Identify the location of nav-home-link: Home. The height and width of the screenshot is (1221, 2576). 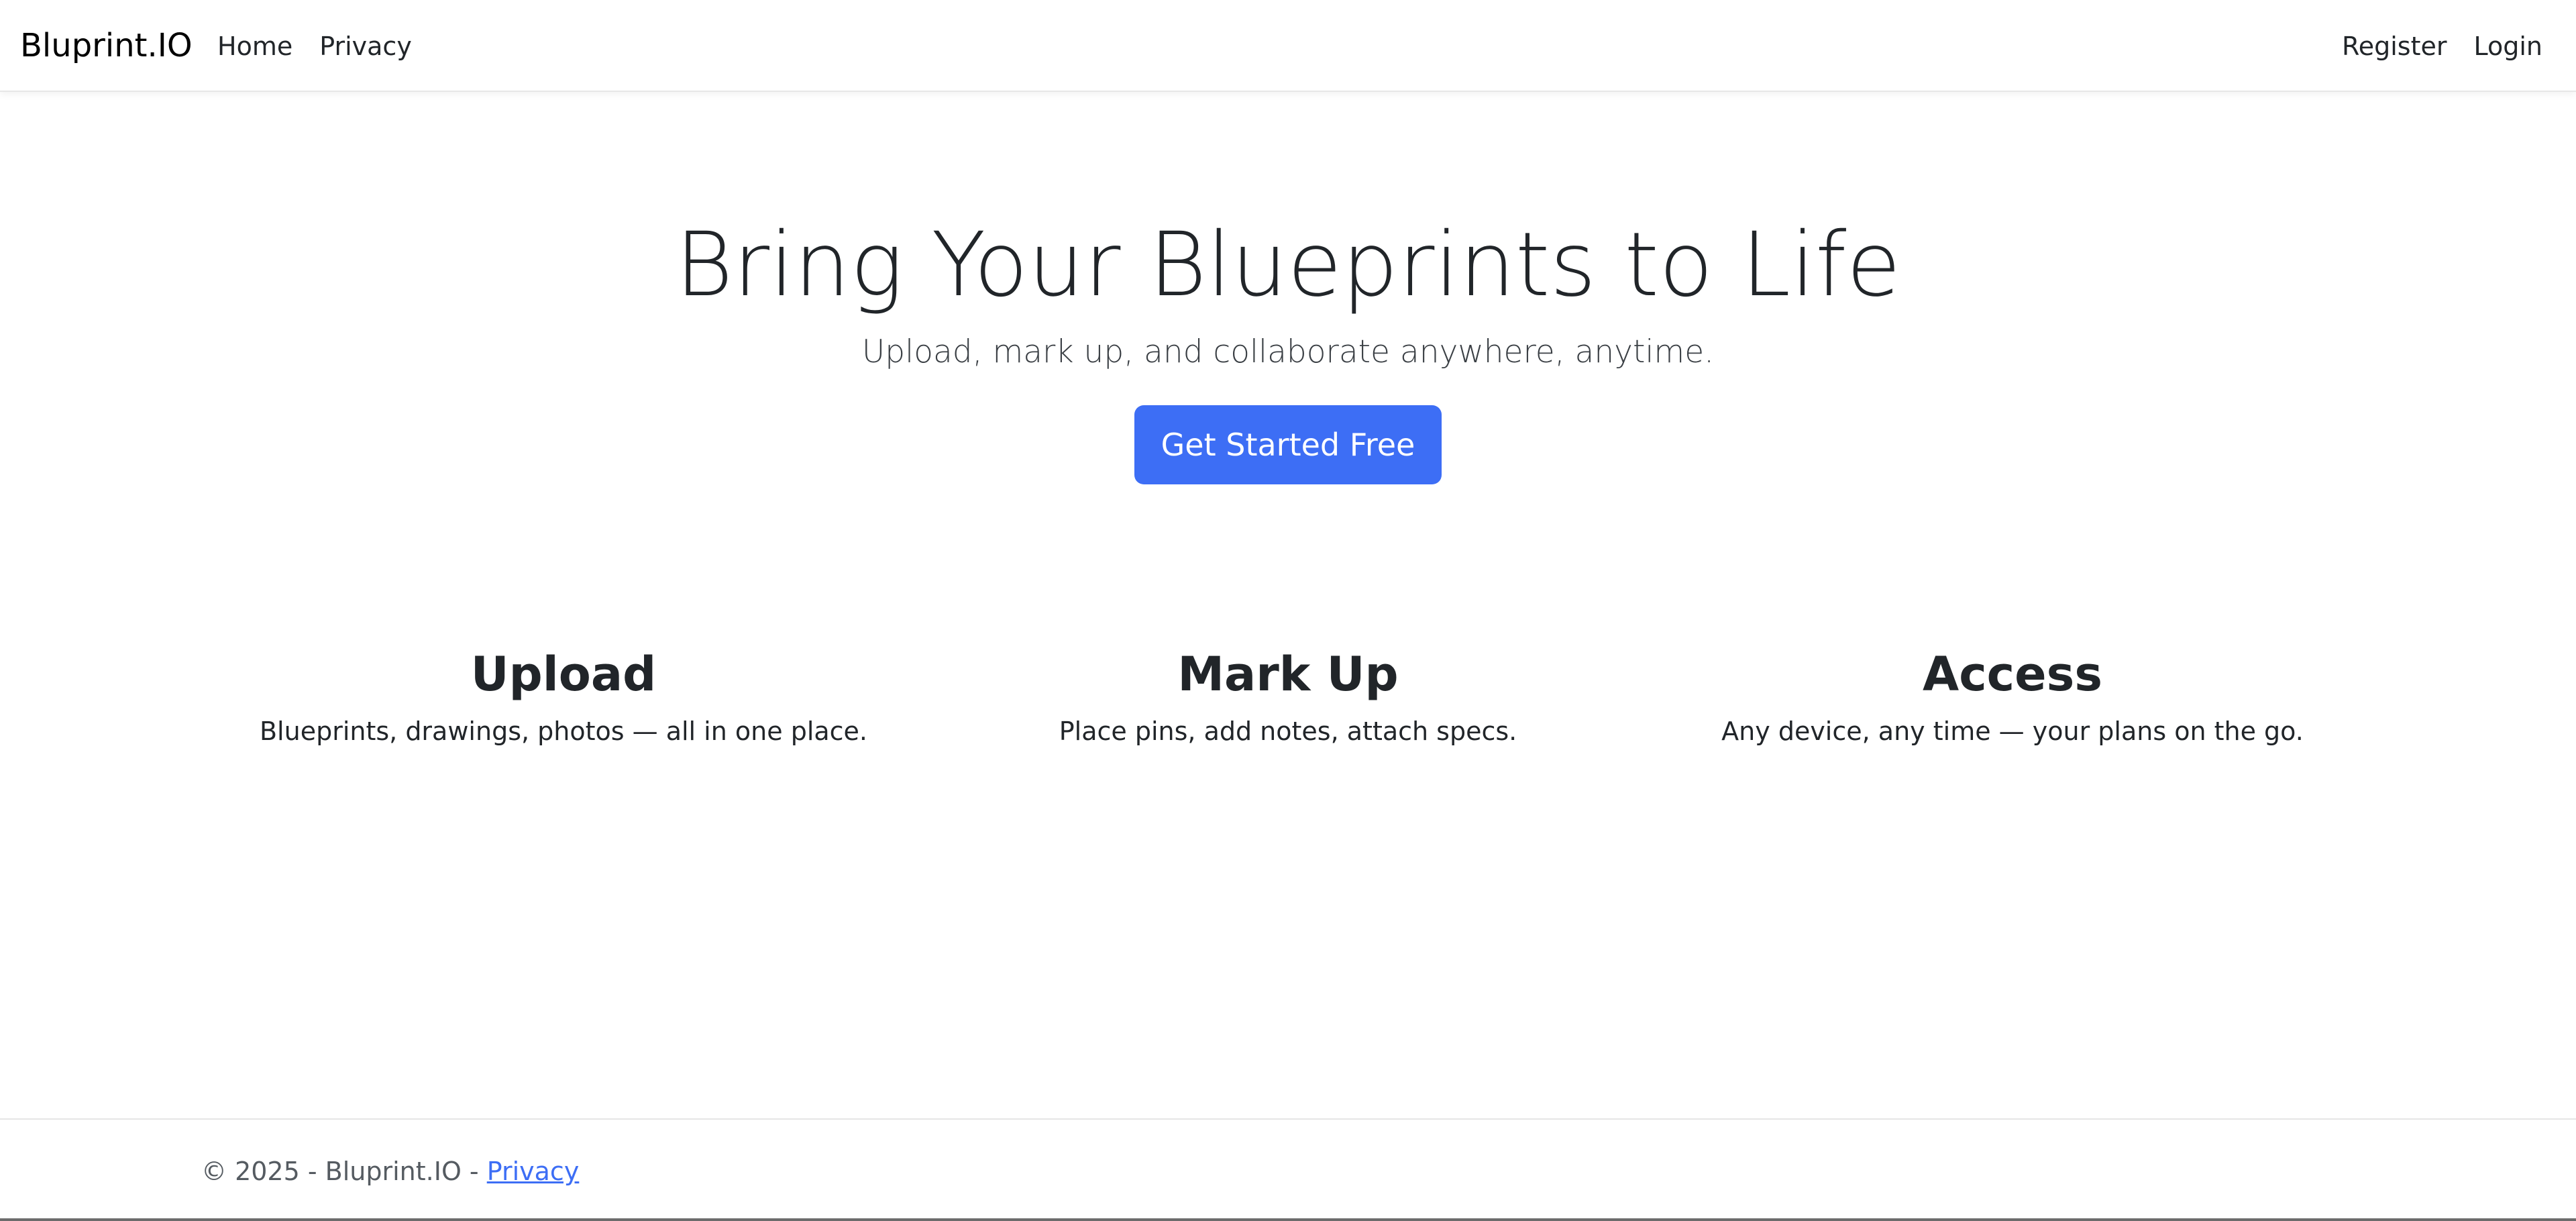
(254, 46).